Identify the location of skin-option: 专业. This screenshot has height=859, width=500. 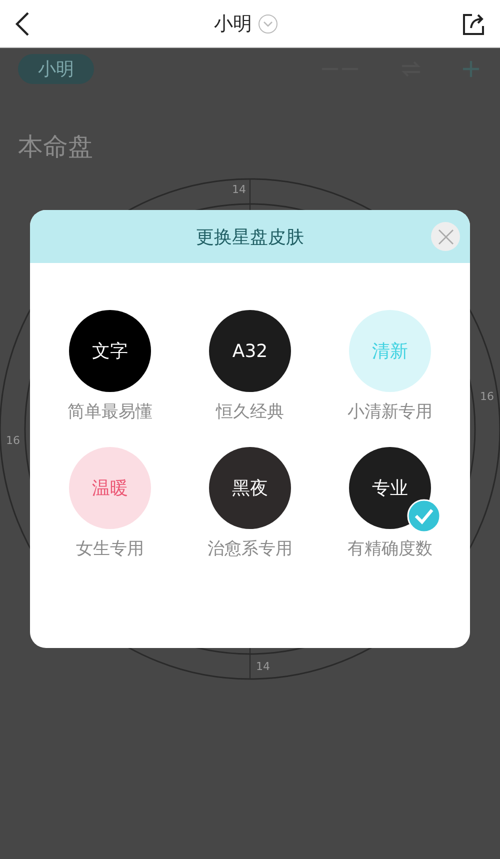
(390, 488).